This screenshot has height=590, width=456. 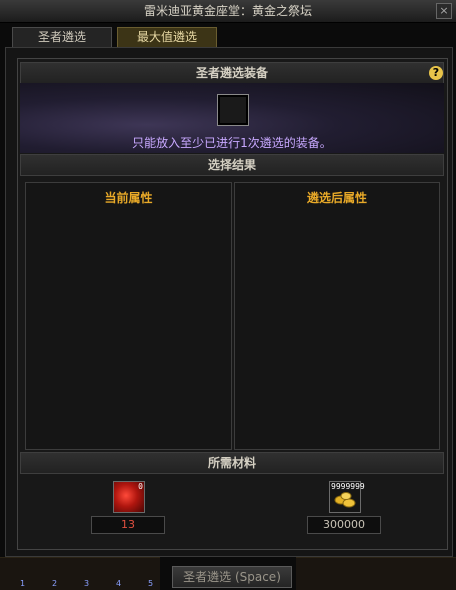 I want to click on tab-max-value-selection: 最大值遴选, so click(x=167, y=37).